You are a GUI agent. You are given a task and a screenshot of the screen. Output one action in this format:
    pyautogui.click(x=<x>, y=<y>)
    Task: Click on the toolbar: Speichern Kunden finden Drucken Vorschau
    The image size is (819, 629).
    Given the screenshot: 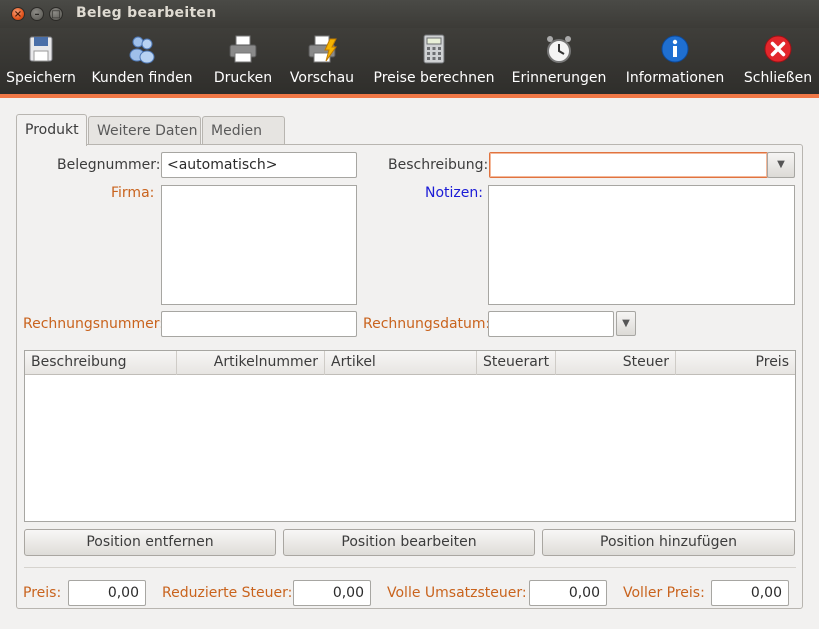 What is the action you would take?
    pyautogui.click(x=409, y=61)
    